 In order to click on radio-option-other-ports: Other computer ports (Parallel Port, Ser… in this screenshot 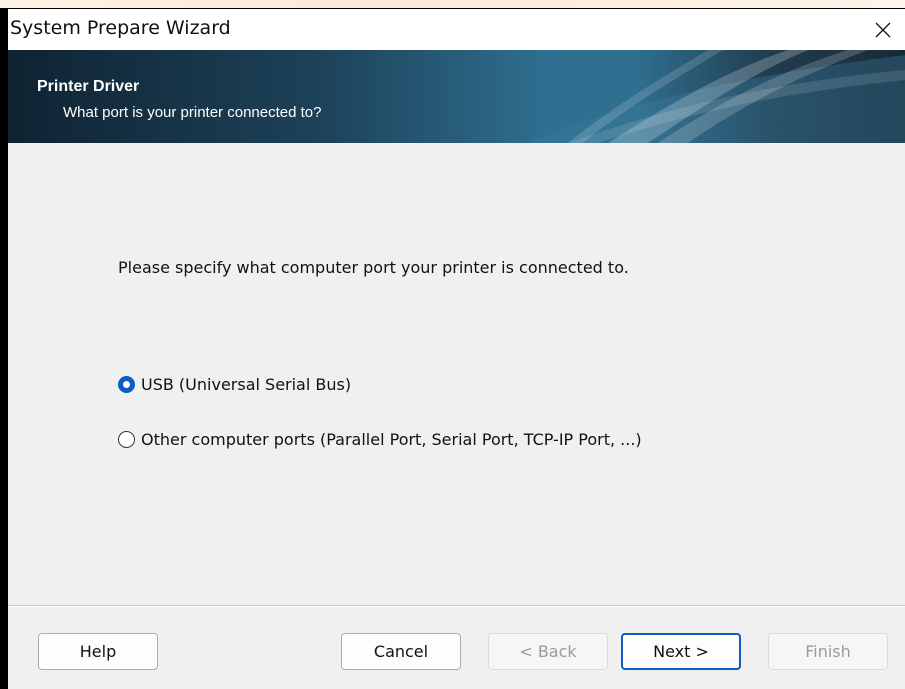, I will do `click(380, 439)`.